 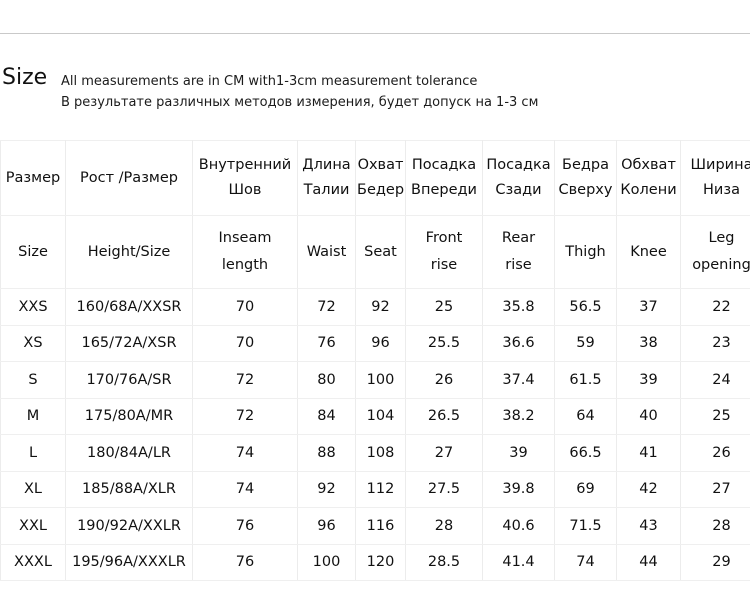 What do you see at coordinates (444, 165) in the screenshot?
I see `header-ru-front-rise-l1: Посадка` at bounding box center [444, 165].